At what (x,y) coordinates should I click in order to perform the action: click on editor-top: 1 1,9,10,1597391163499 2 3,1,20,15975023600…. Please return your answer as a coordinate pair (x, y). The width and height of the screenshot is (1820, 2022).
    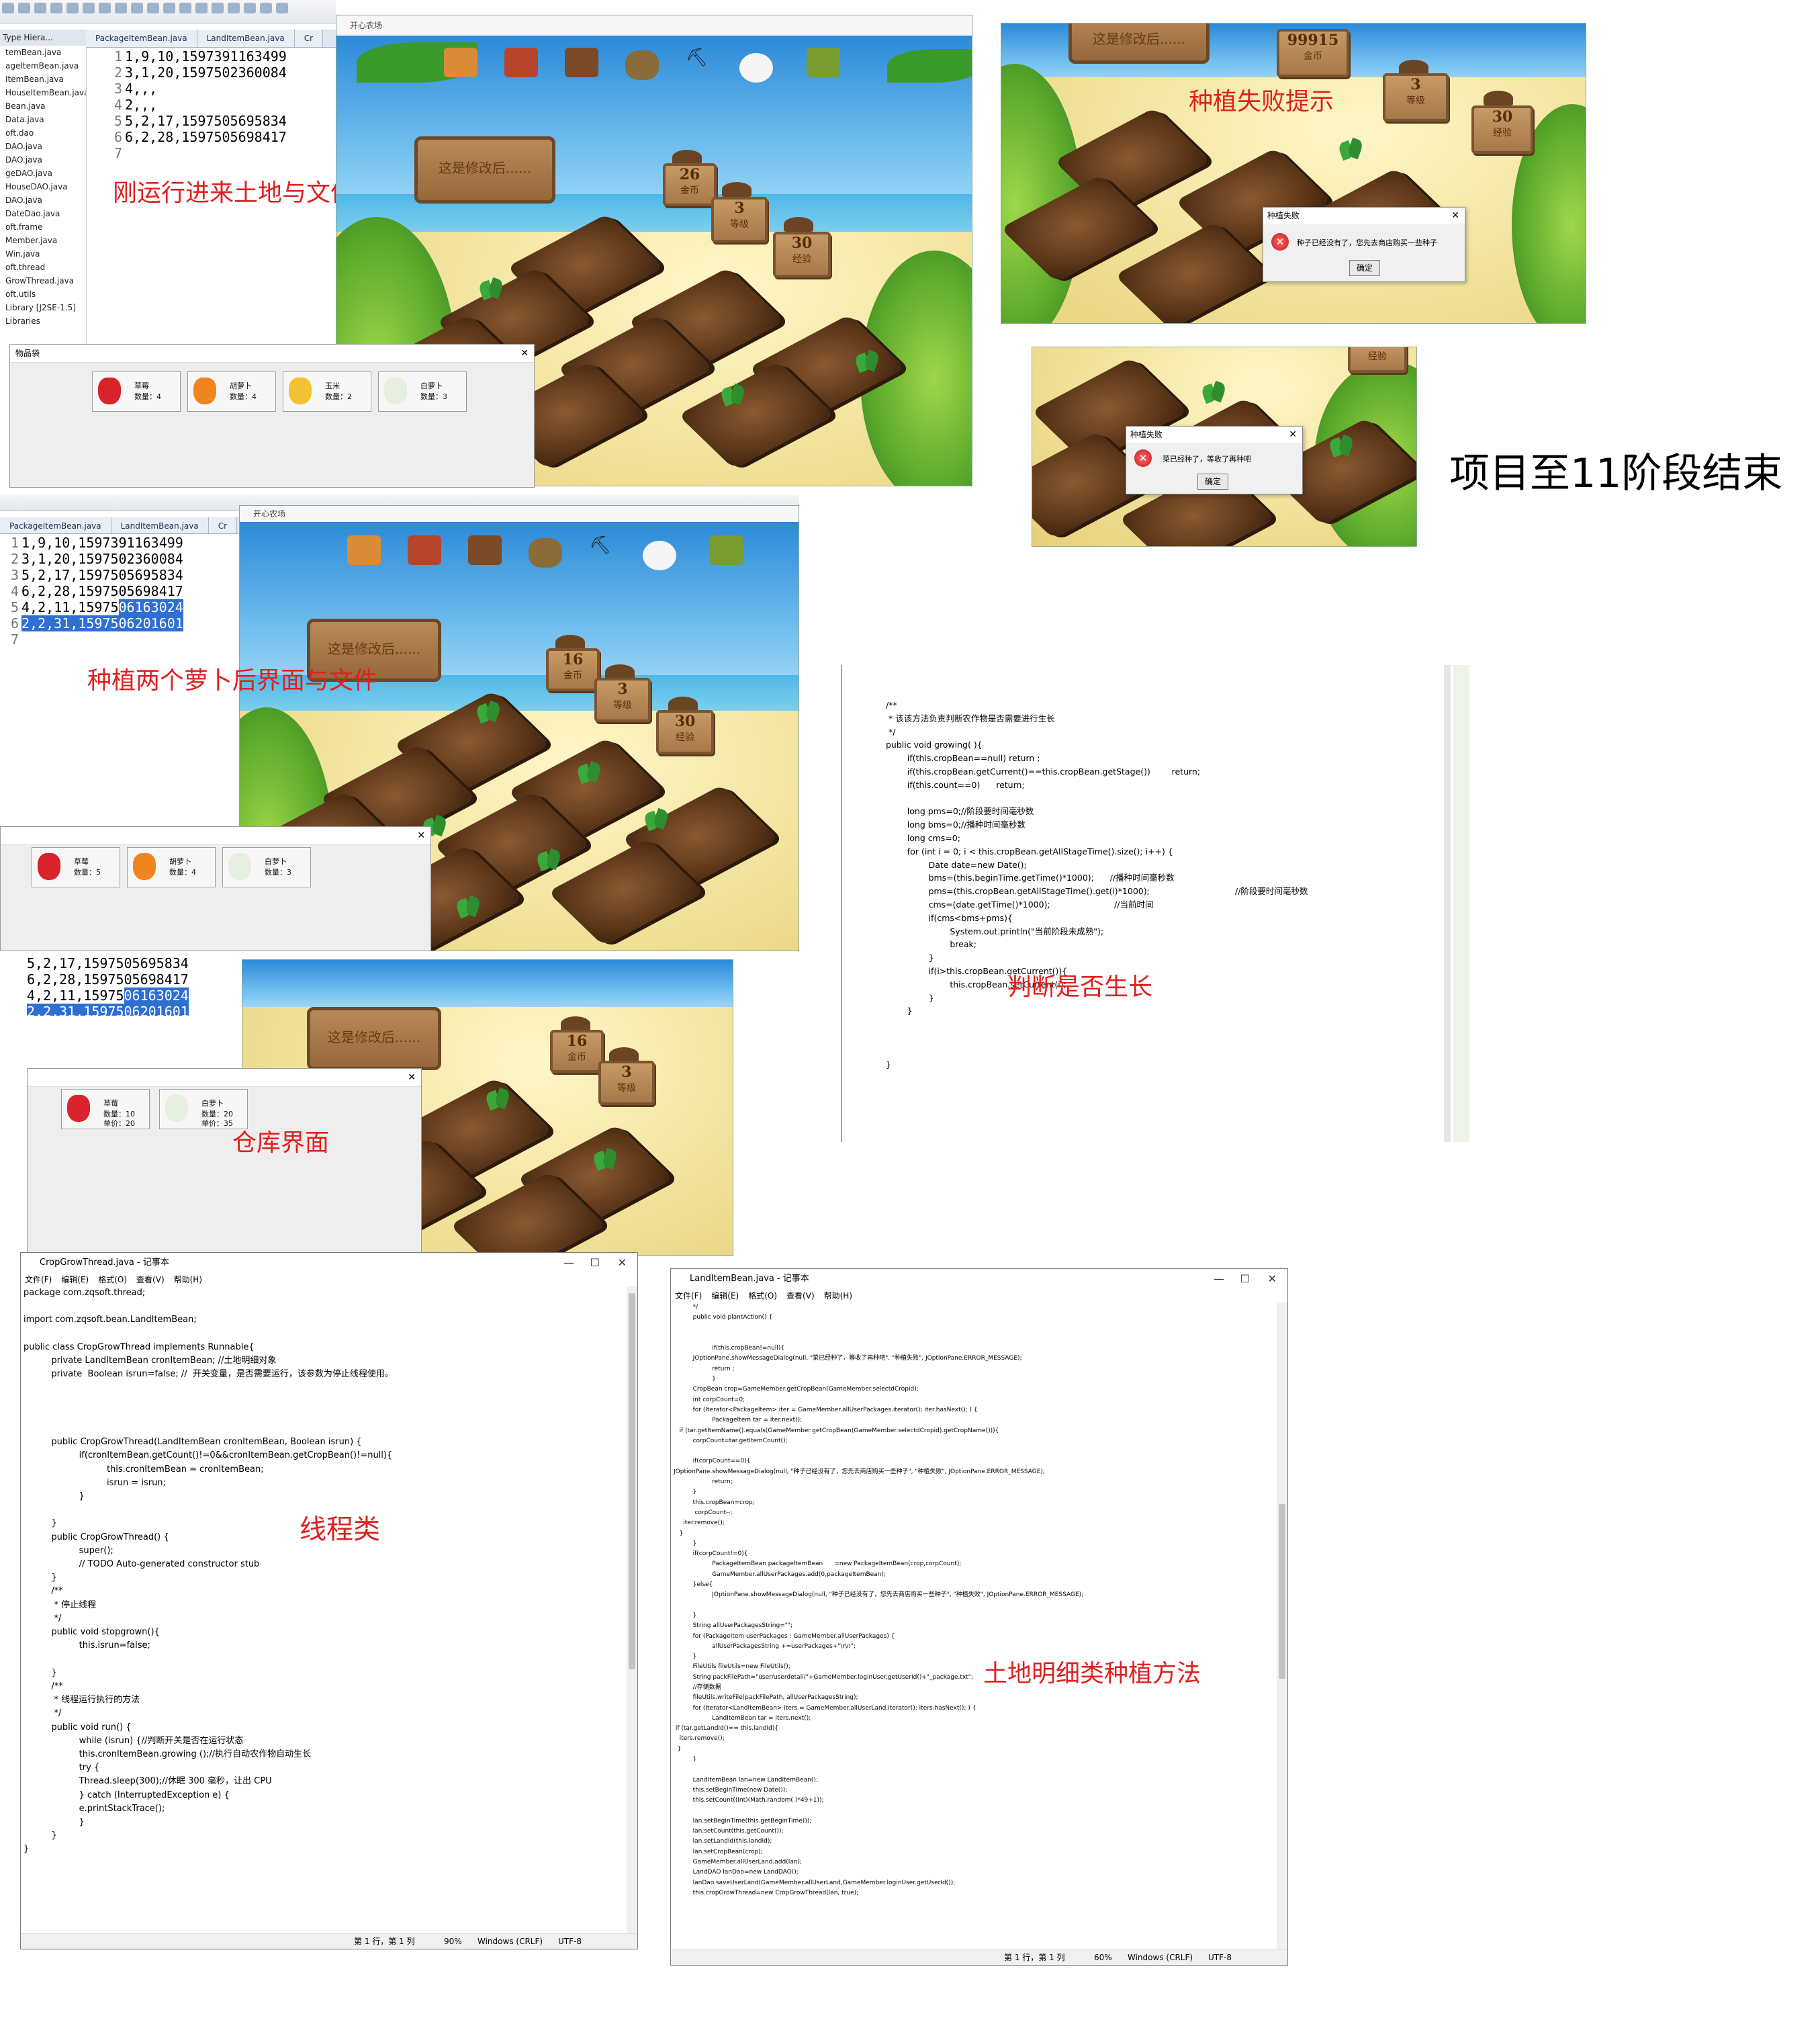
    Looking at the image, I should click on (221, 108).